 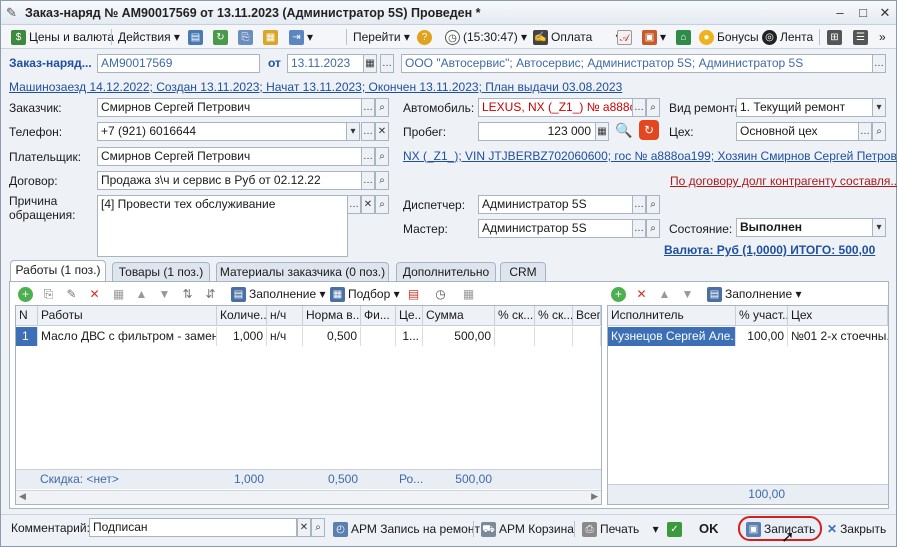 What do you see at coordinates (602, 131) in the screenshot?
I see `calculator-icon: ▦` at bounding box center [602, 131].